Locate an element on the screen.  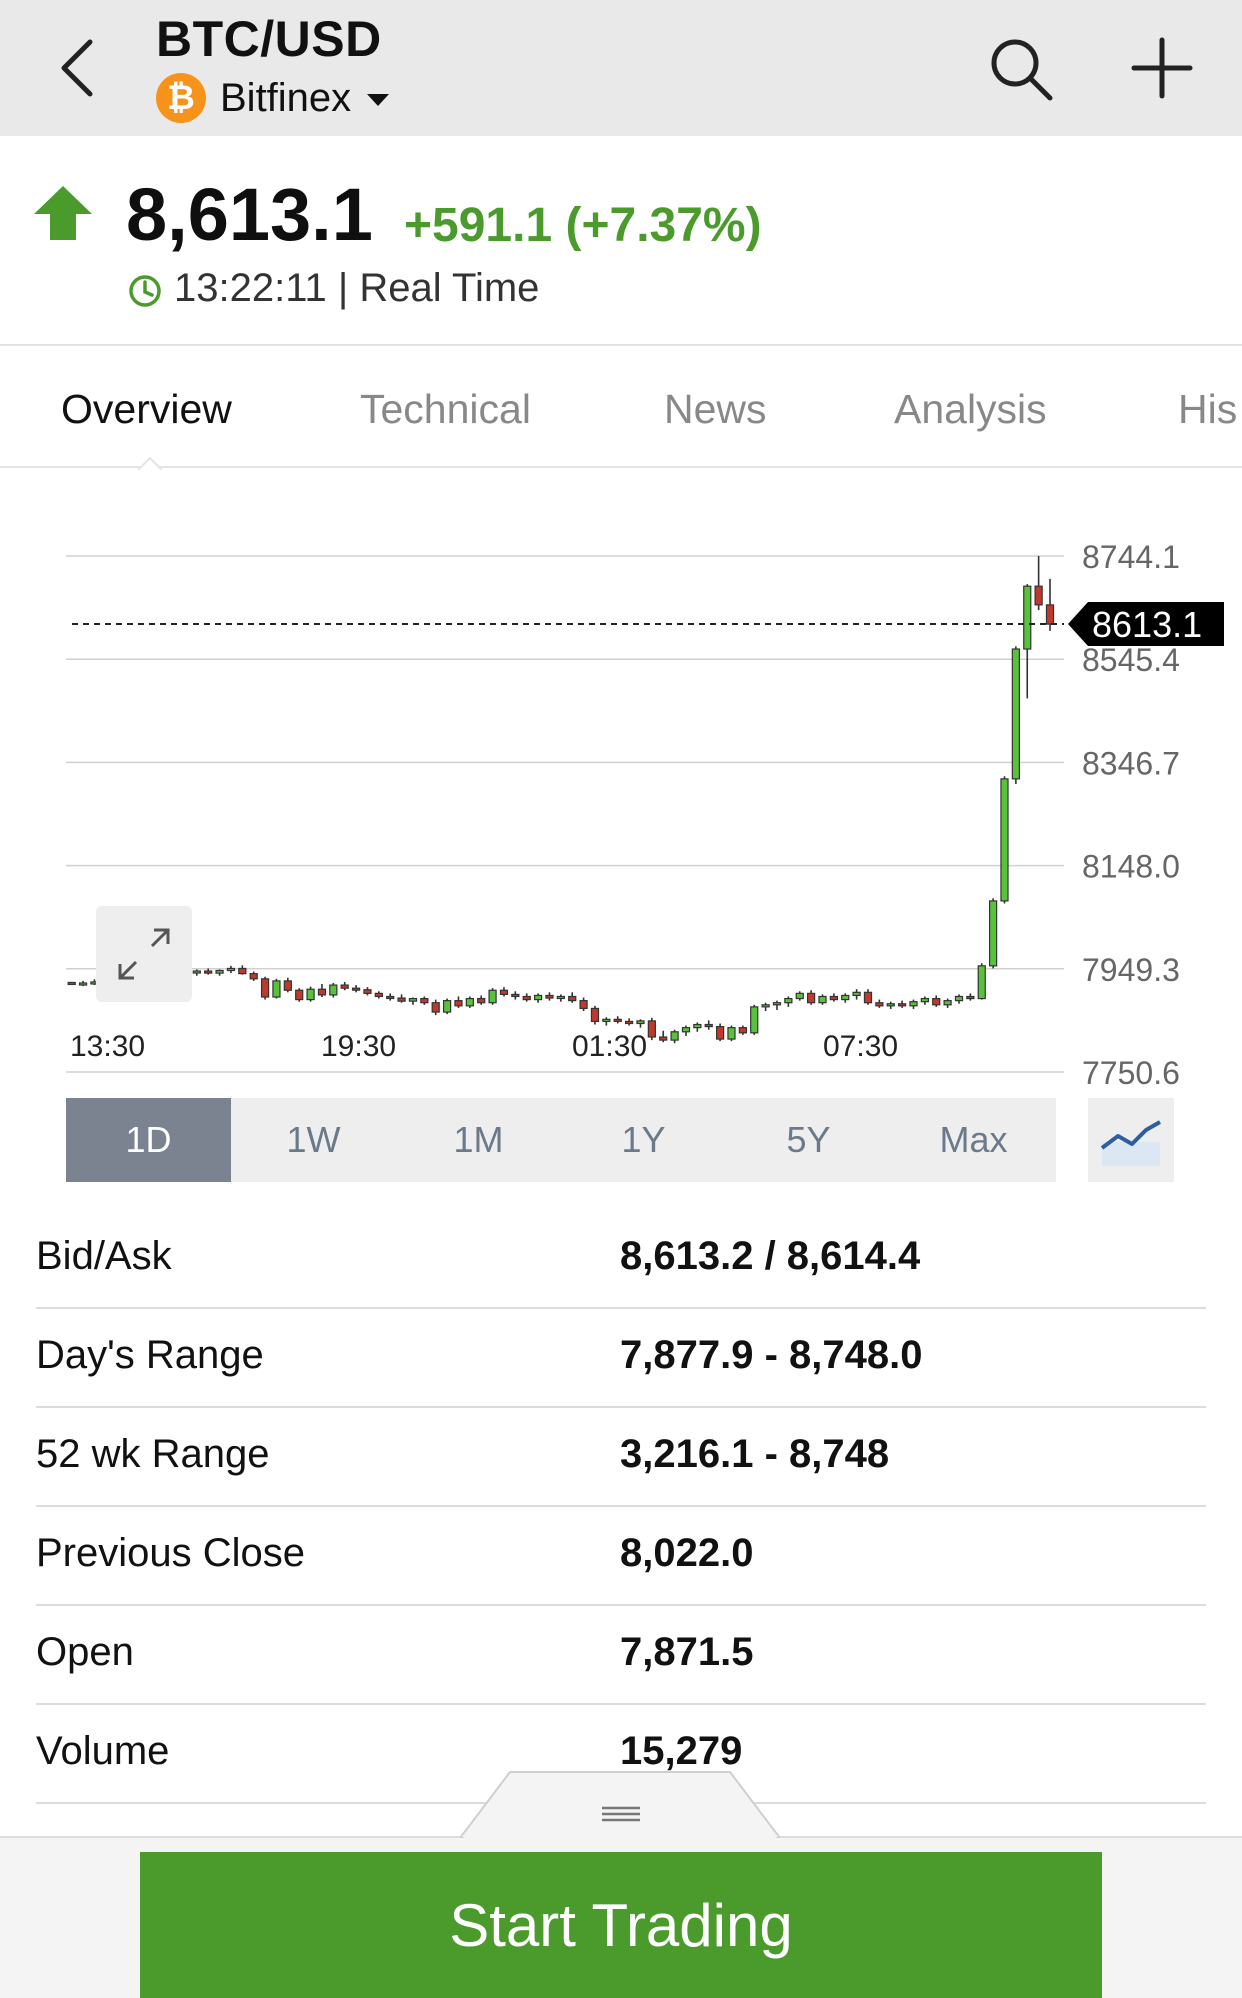
range-1m-button: 1M is located at coordinates (478, 1140).